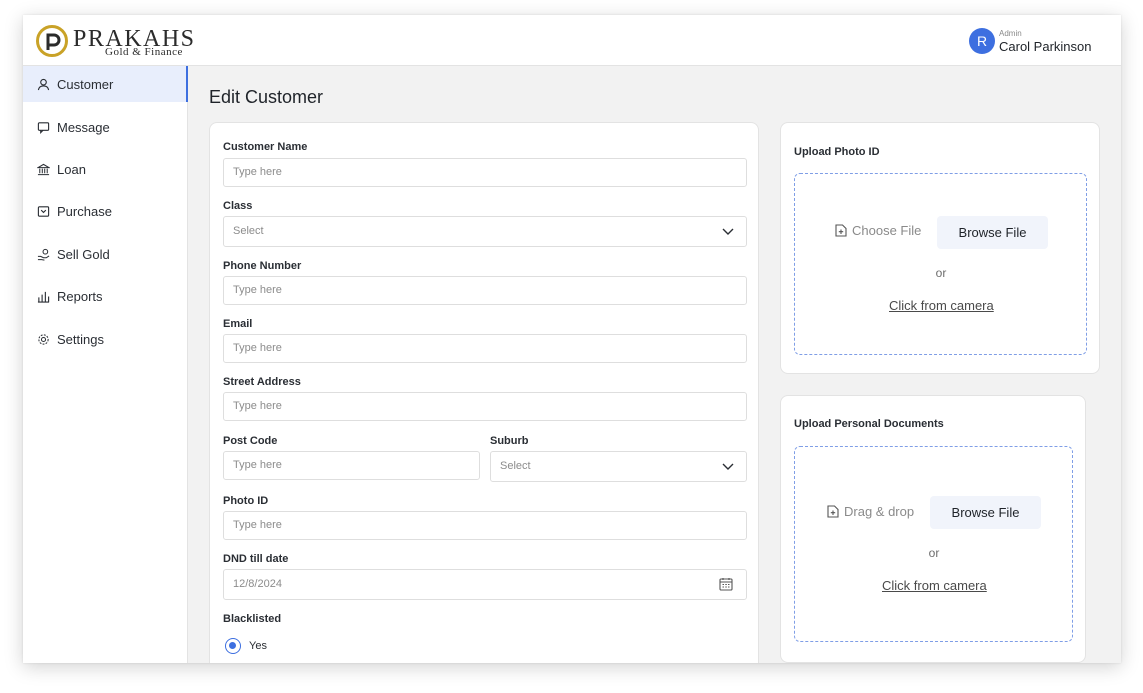  Describe the element at coordinates (43, 169) in the screenshot. I see `bank-icon` at that location.